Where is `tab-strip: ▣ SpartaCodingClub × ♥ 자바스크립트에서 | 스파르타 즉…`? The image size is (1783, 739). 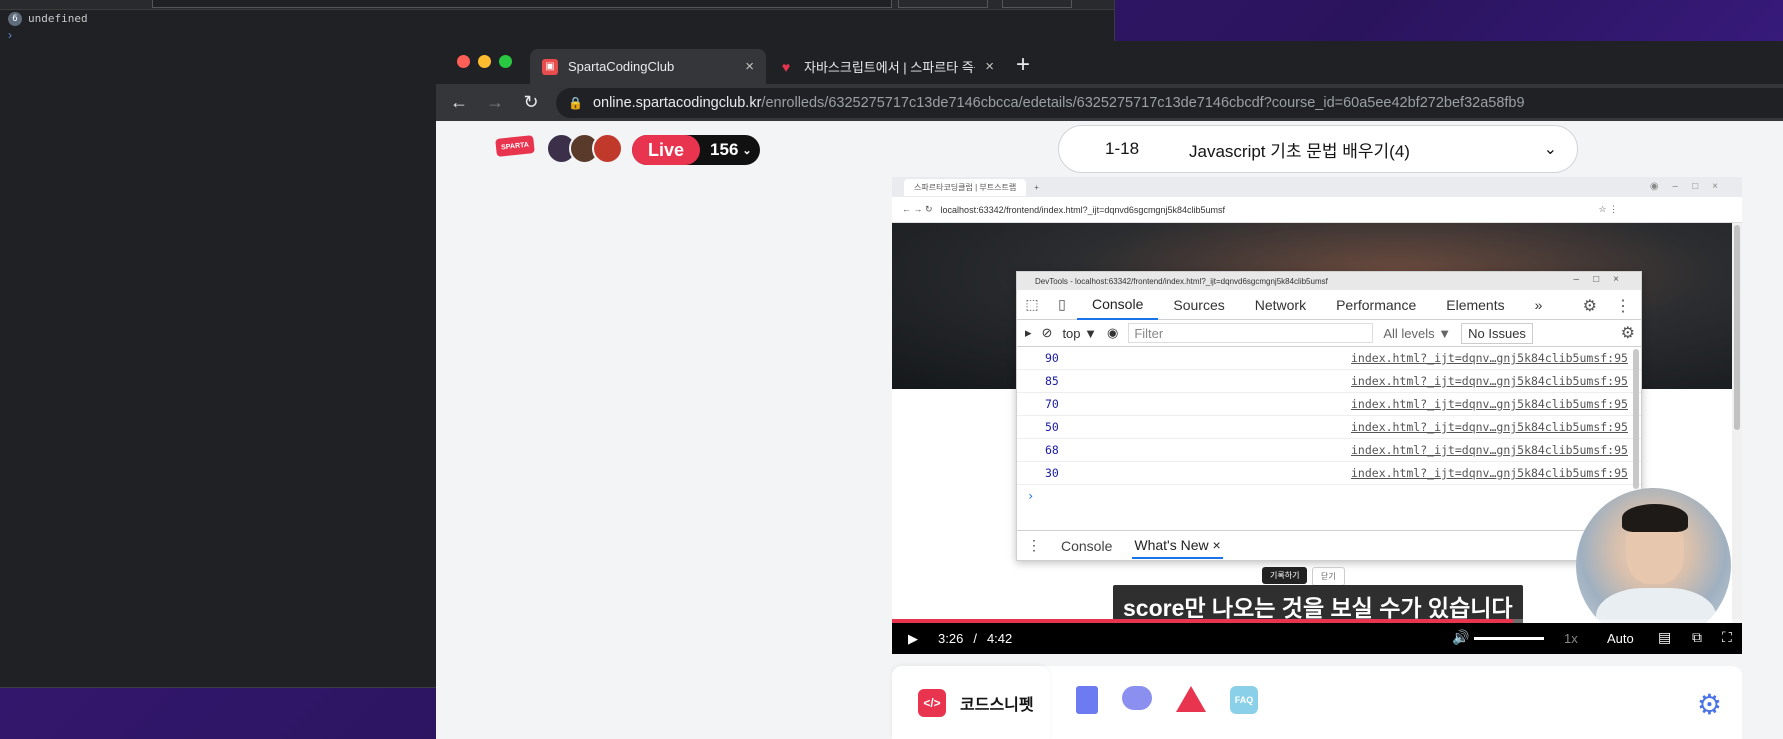
tab-strip: ▣ SpartaCodingClub × ♥ 자바스크립트에서 | 스파르타 즉… is located at coordinates (1109, 62).